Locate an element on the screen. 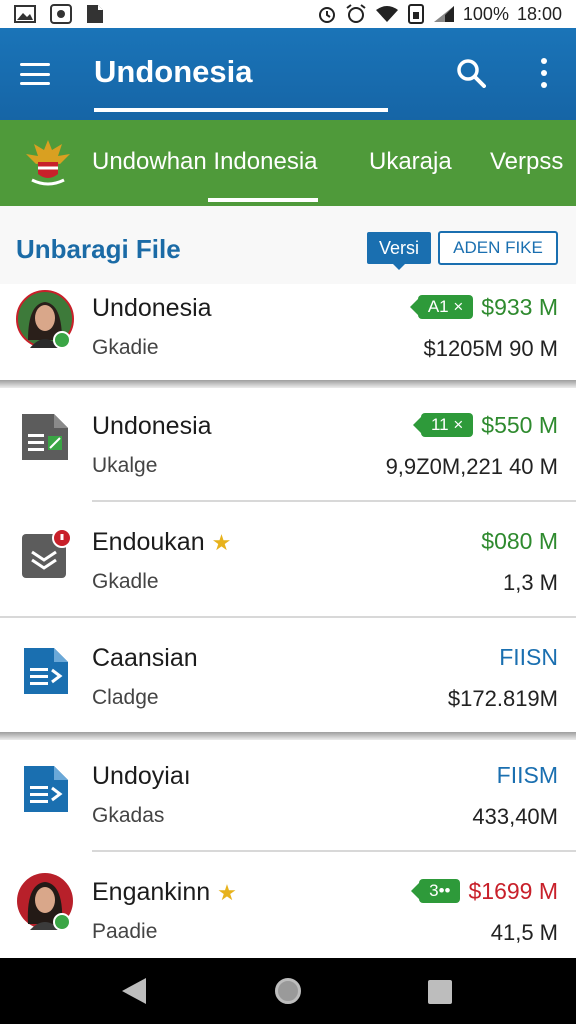 The width and height of the screenshot is (576, 1024). versi-button: Versi is located at coordinates (399, 251).